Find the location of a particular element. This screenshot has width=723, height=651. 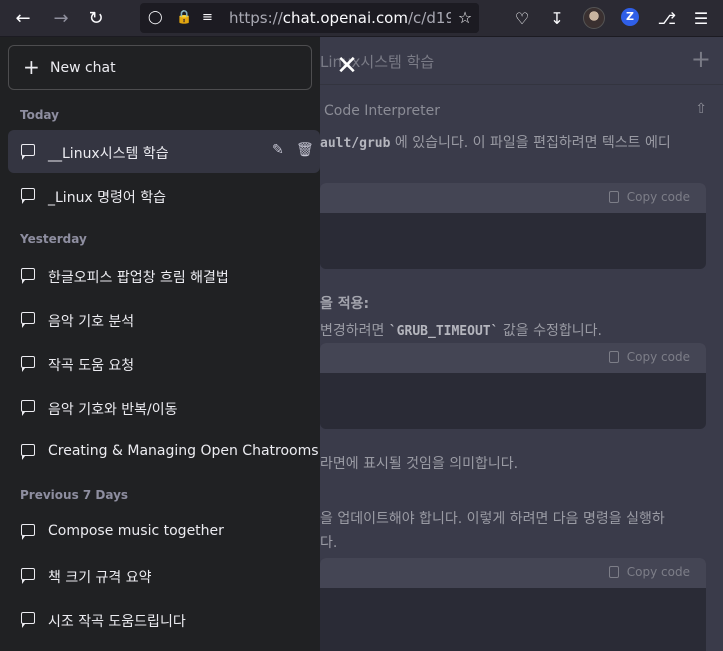

extension-z-icon: Z is located at coordinates (630, 17).